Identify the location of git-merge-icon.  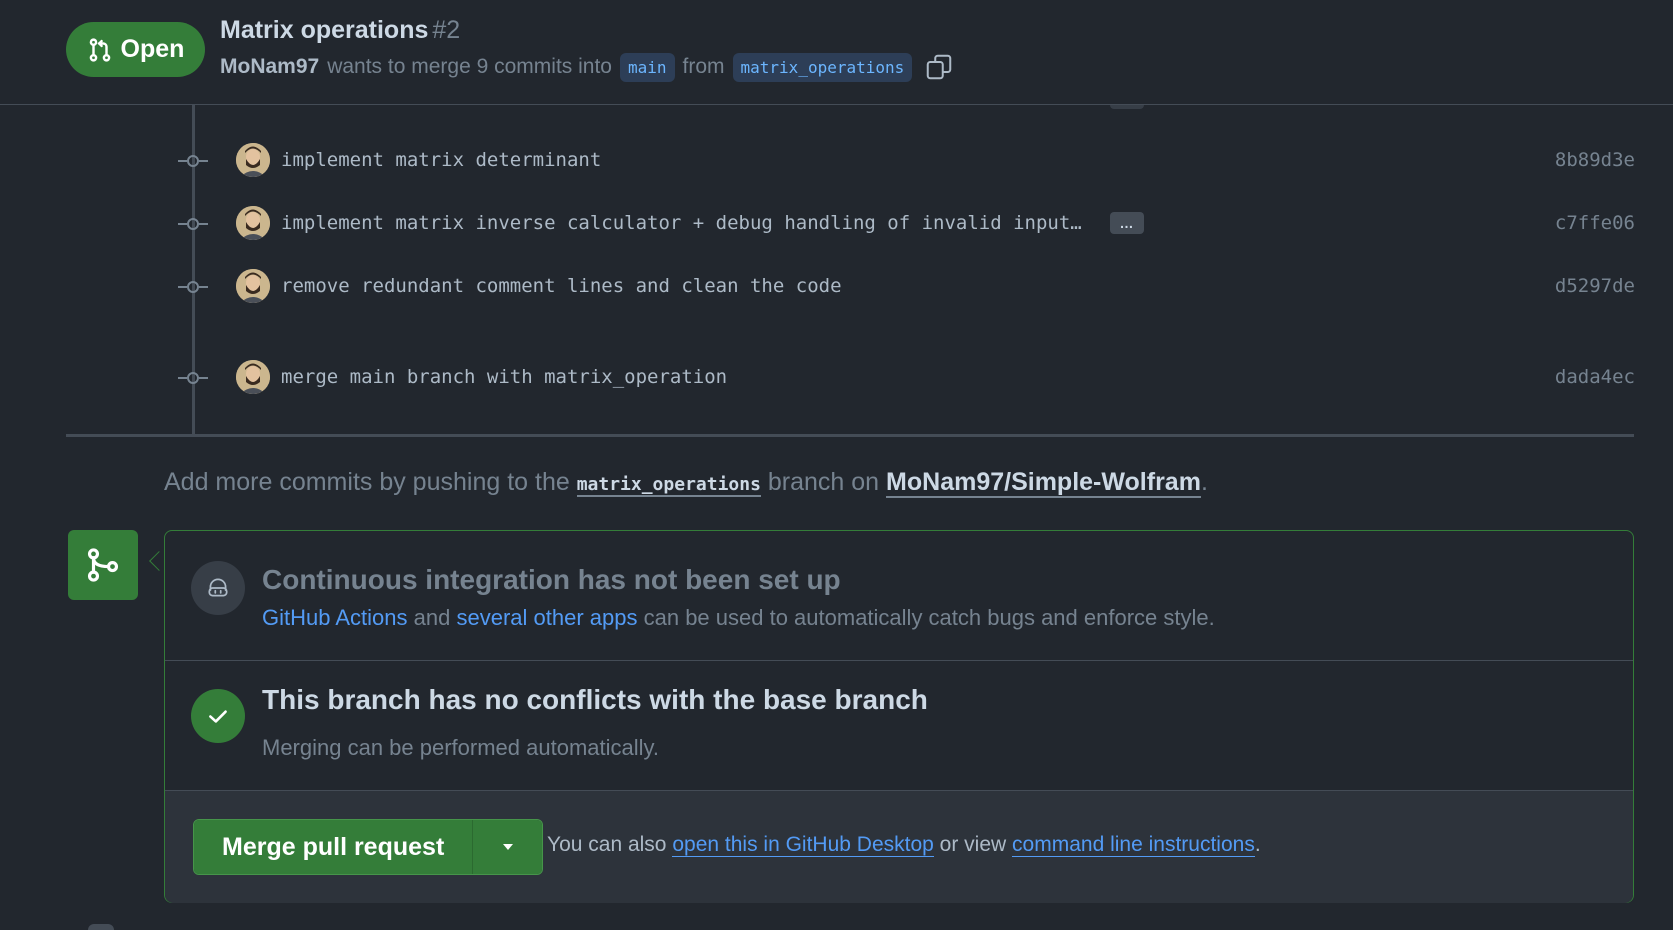
(103, 565).